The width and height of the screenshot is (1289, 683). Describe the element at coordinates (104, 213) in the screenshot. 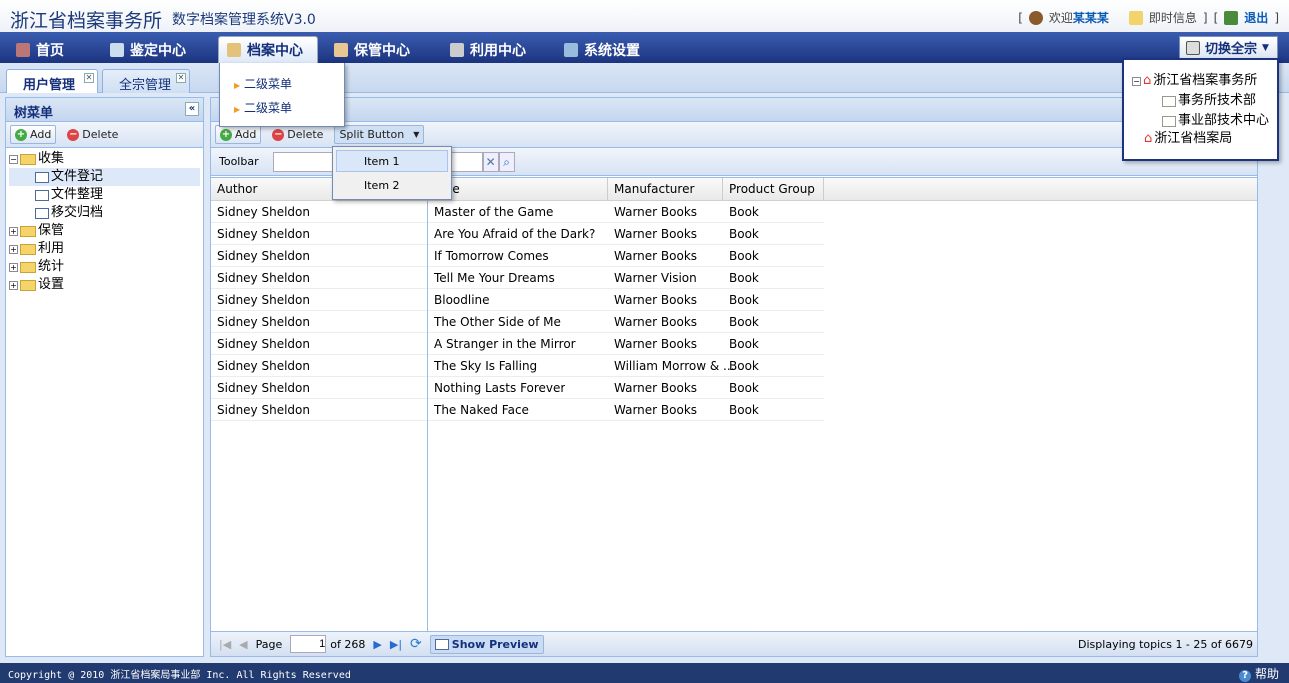

I see `tree-node: 移交归档` at that location.